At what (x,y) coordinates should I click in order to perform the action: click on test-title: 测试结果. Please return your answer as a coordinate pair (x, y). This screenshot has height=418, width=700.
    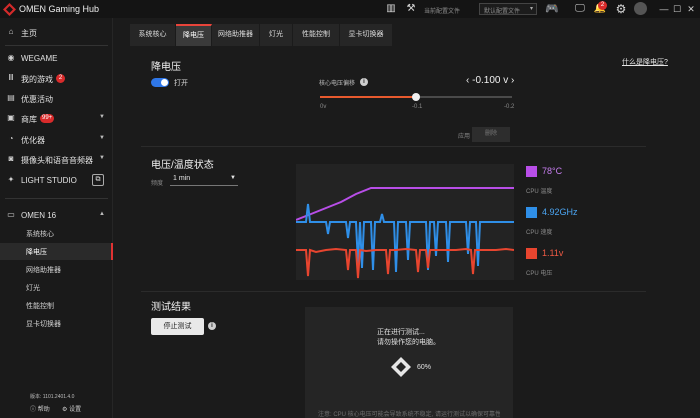
    Looking at the image, I should click on (171, 307).